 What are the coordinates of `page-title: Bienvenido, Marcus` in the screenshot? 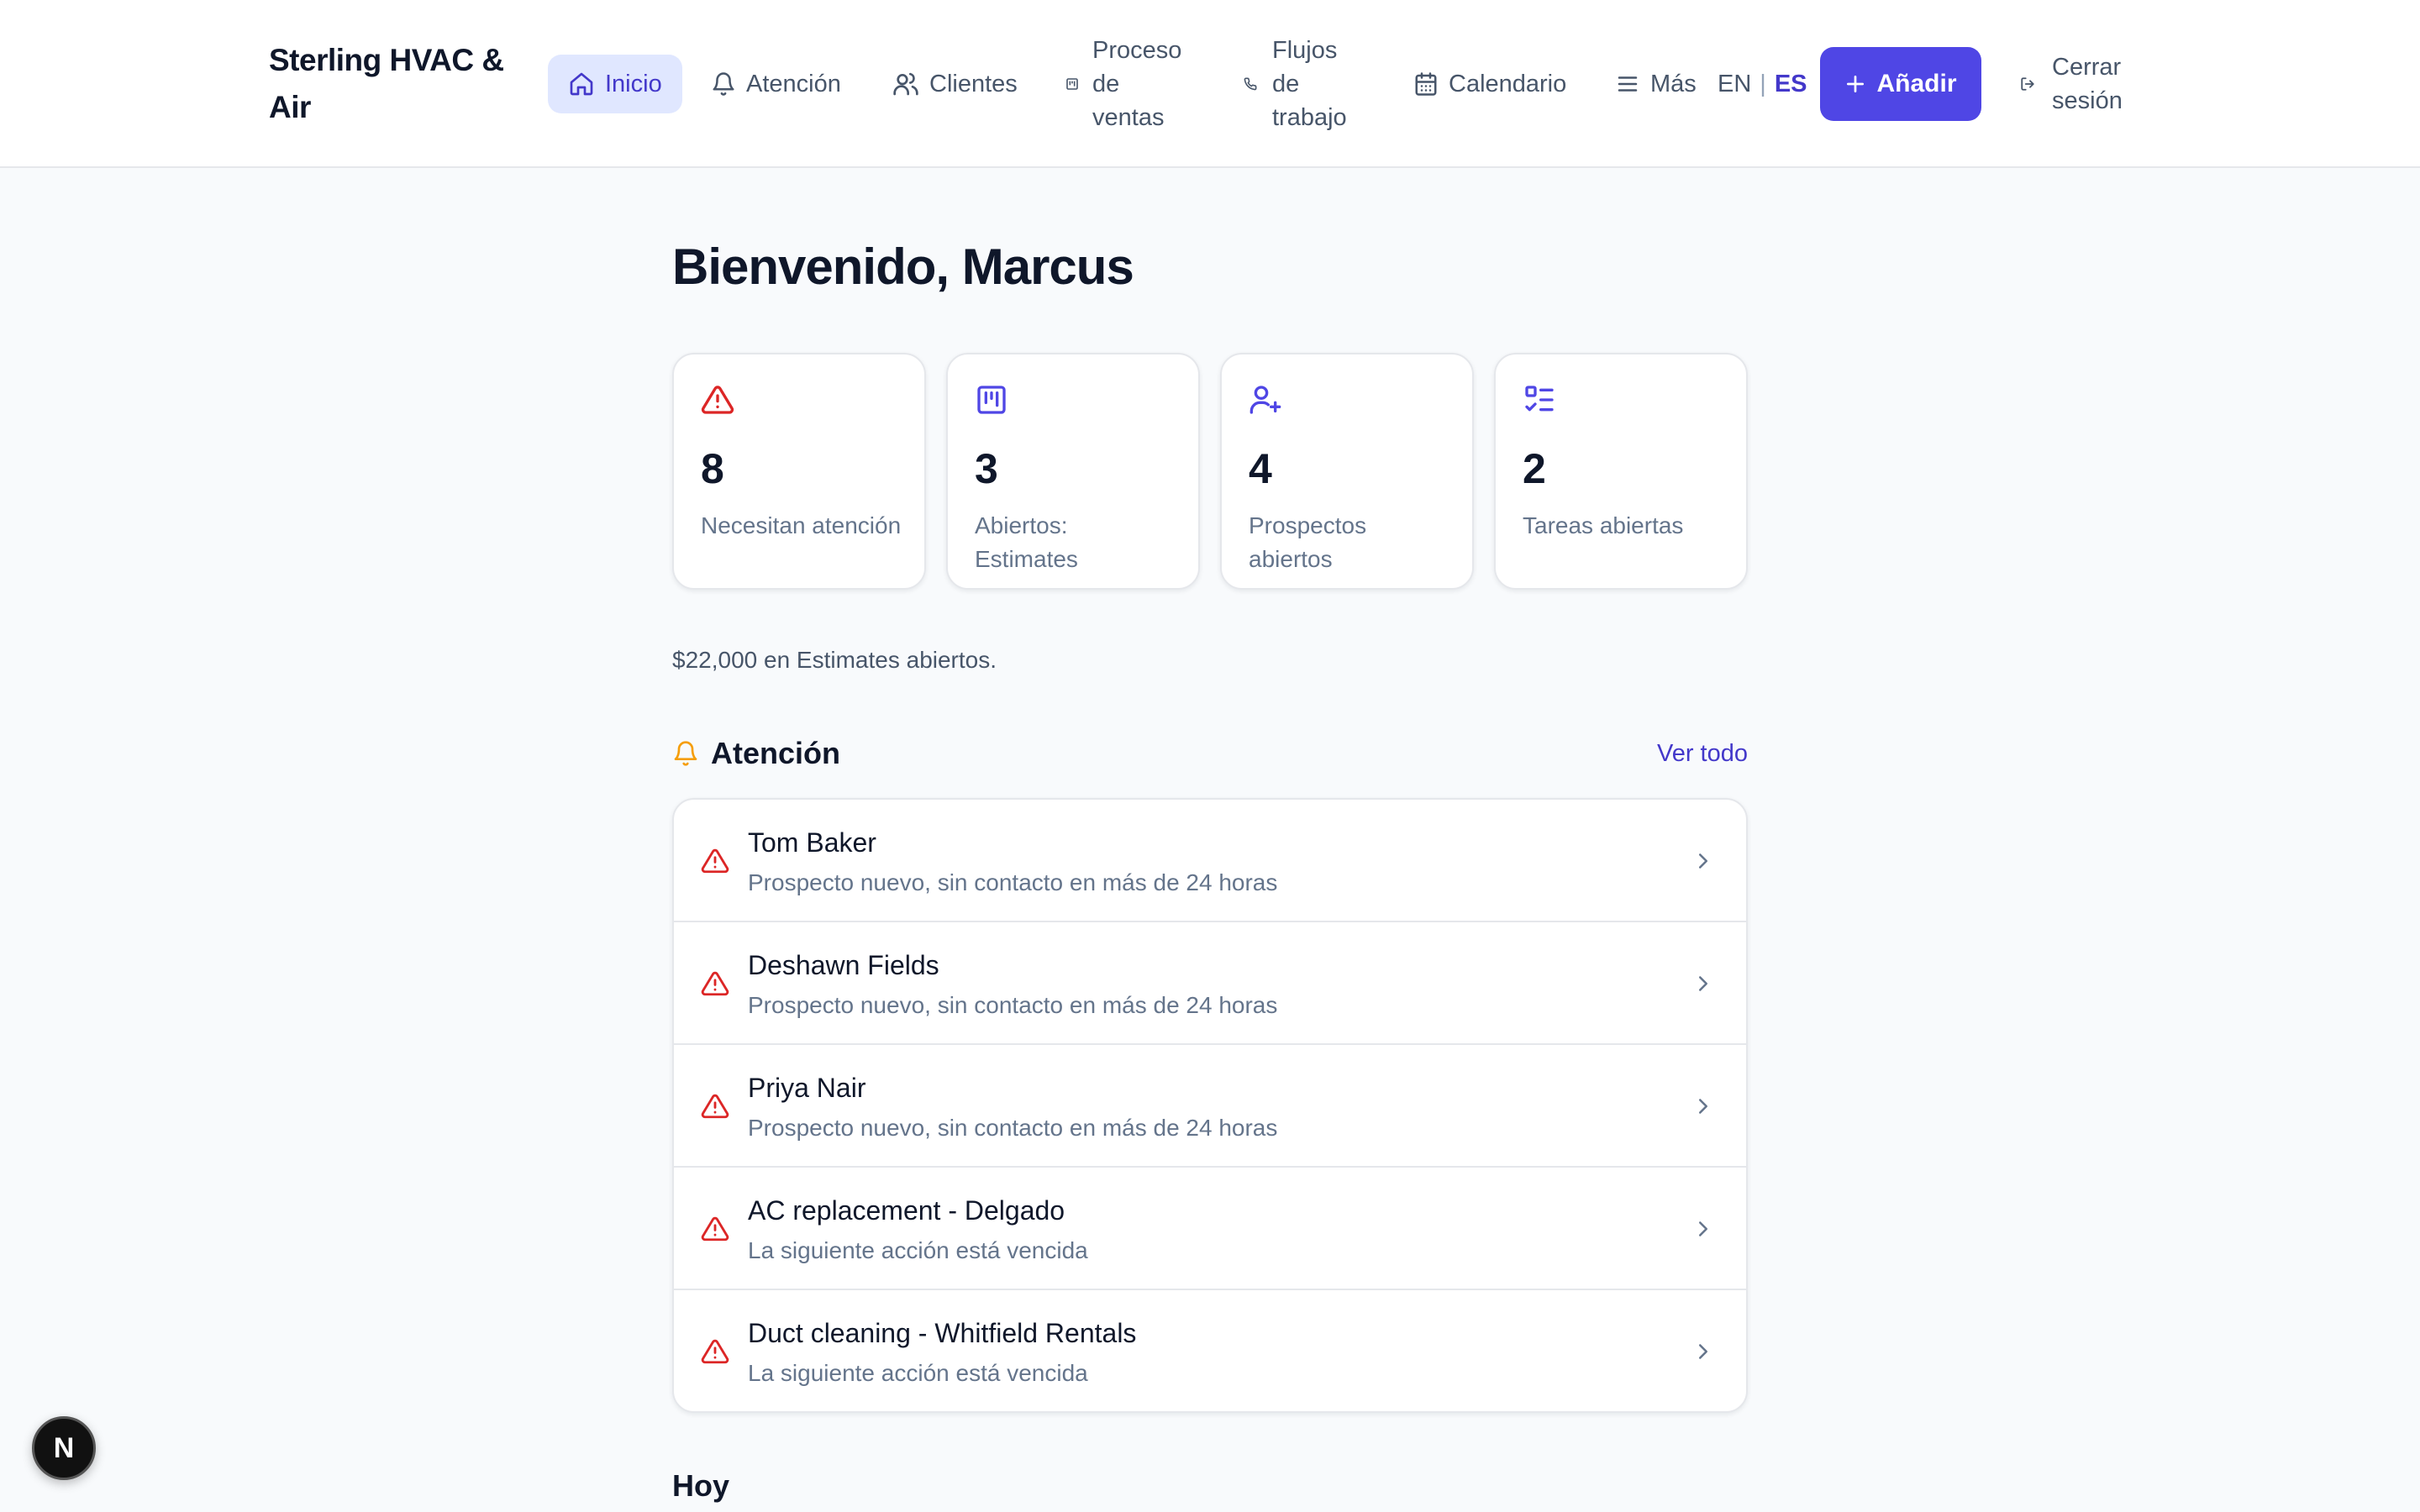 It's located at (903, 267).